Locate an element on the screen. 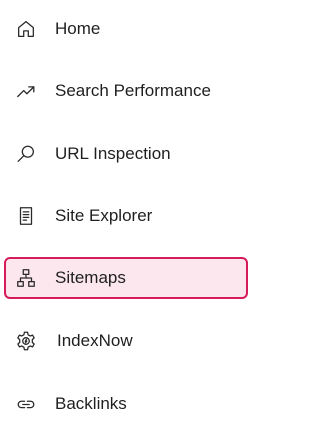 This screenshot has height=437, width=320. nav-item-indexnow: IndexNow is located at coordinates (126, 341).